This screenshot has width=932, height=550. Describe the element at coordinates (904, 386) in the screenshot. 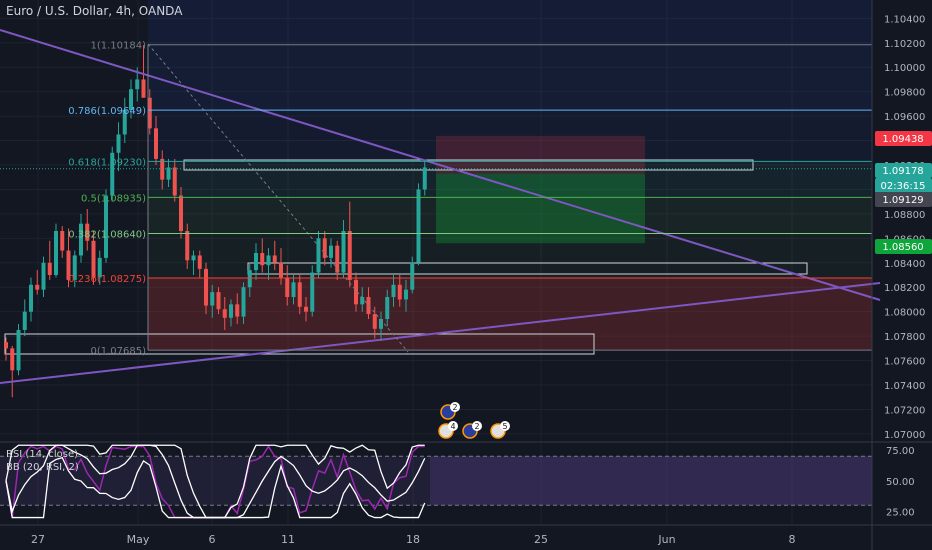

I see `price-tick-label: 1.07400` at that location.